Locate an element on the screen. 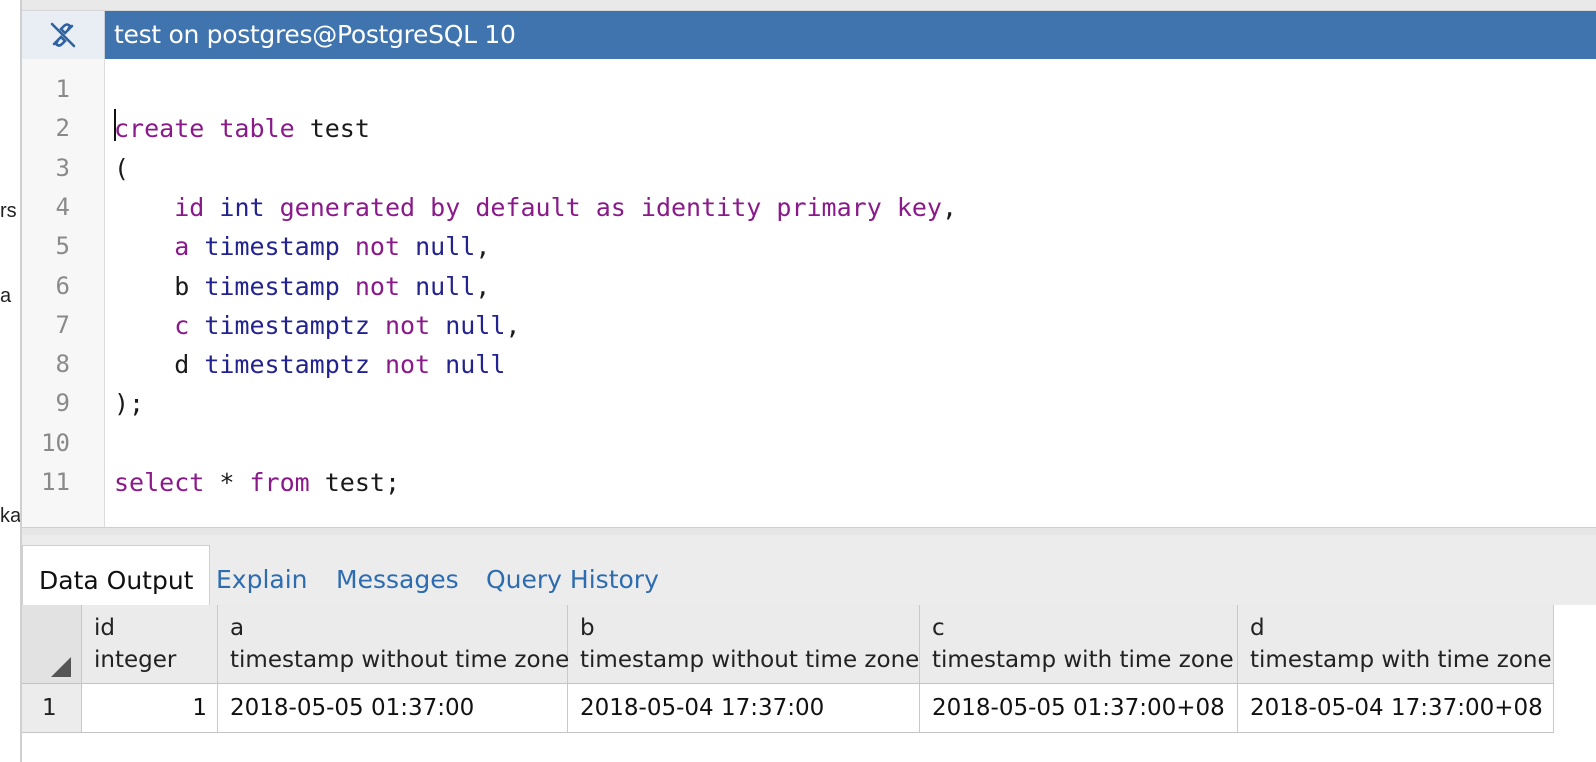  query-tab-title: test on postgres@PostgreSQL 10 is located at coordinates (315, 34).